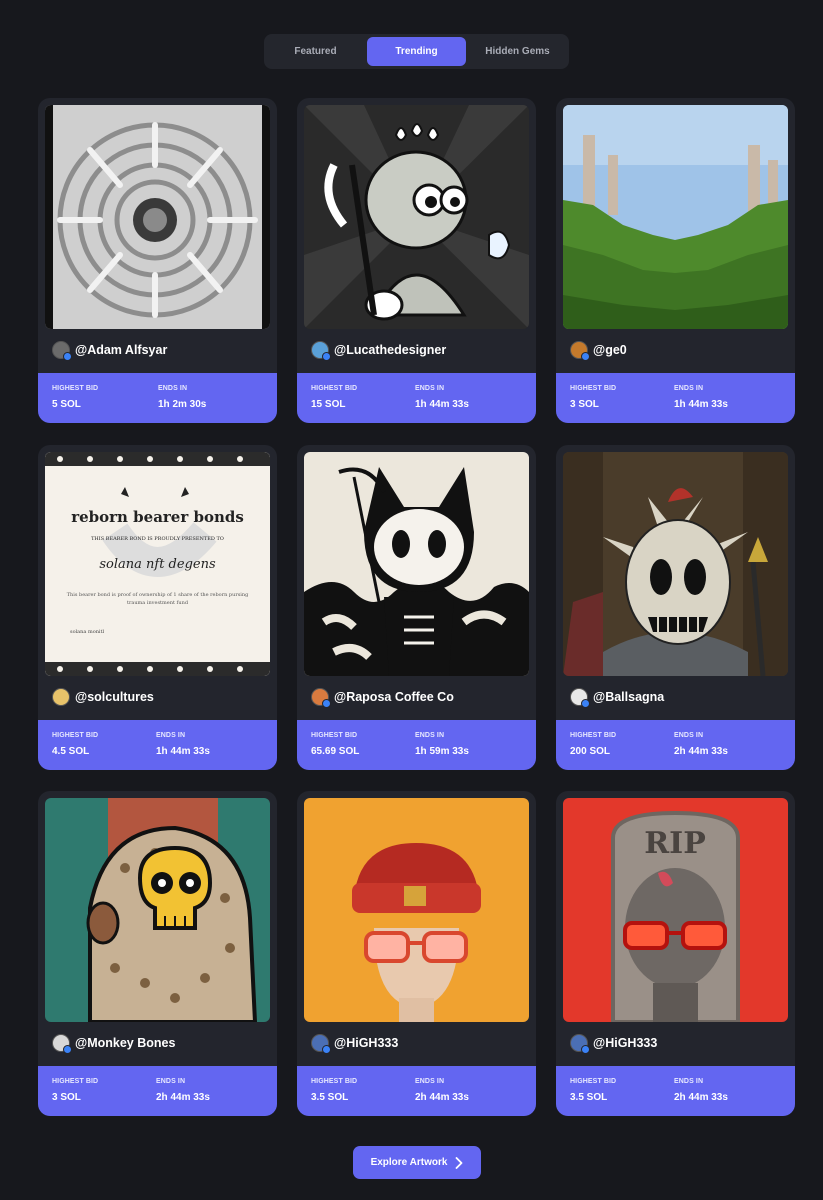  I want to click on skeleton-character-art, so click(416, 217).